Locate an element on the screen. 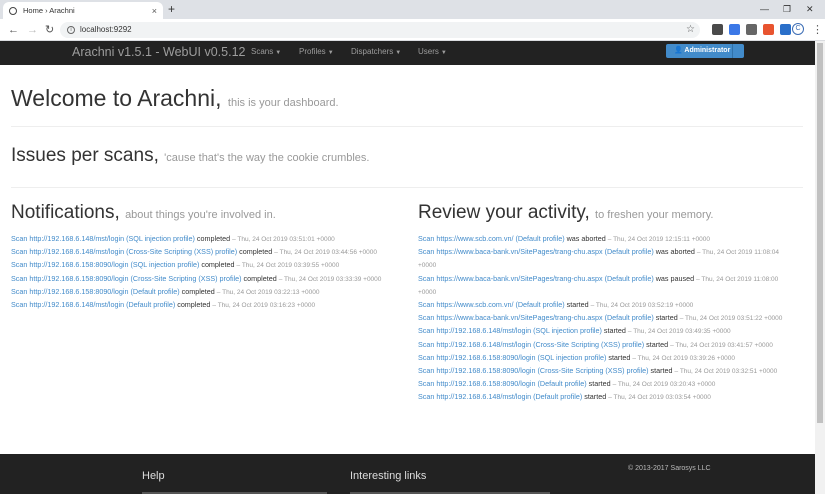 The width and height of the screenshot is (825, 494). menu-users: Users ▼ is located at coordinates (432, 51).